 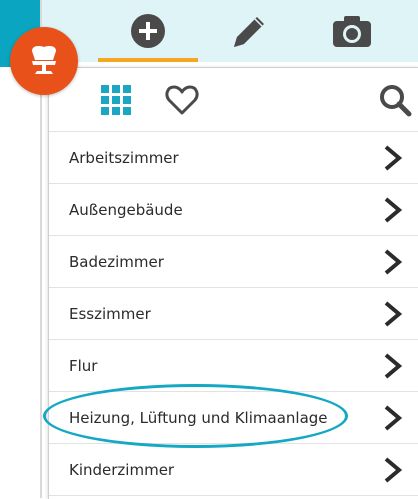 I want to click on chair-icon, so click(x=44, y=60).